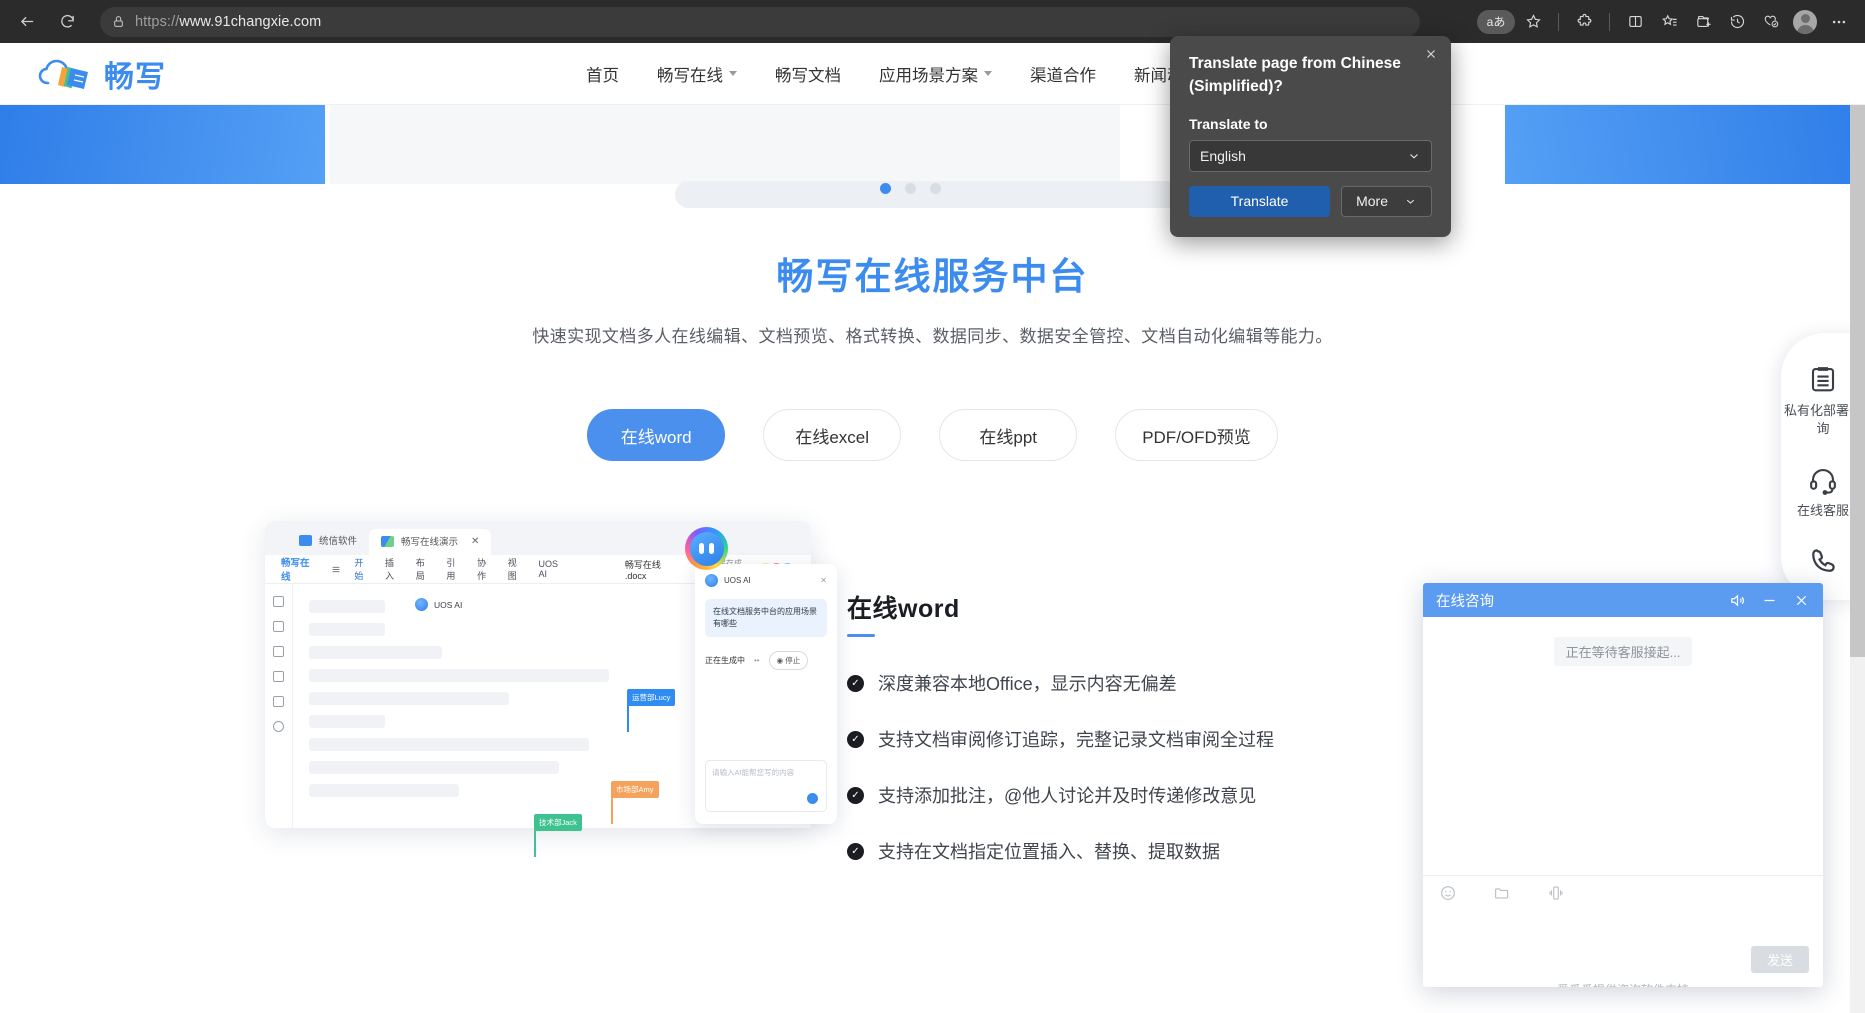 The height and width of the screenshot is (1013, 1865). Describe the element at coordinates (1857, 379) in the screenshot. I see `scrollbar-thumb` at that location.